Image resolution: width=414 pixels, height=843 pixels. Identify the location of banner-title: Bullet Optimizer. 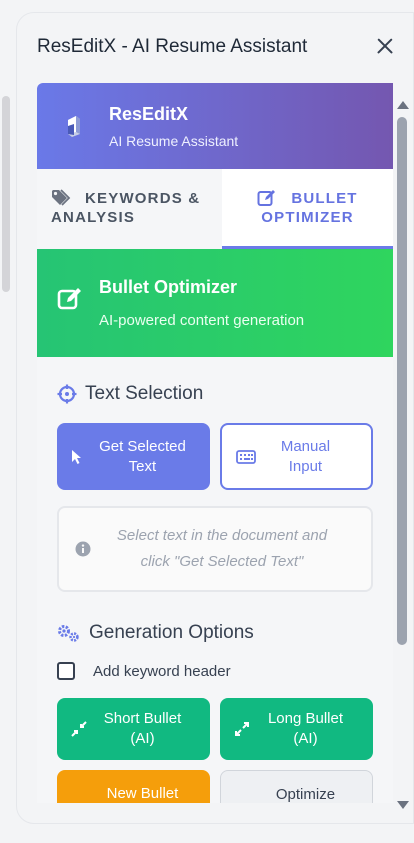
(168, 287).